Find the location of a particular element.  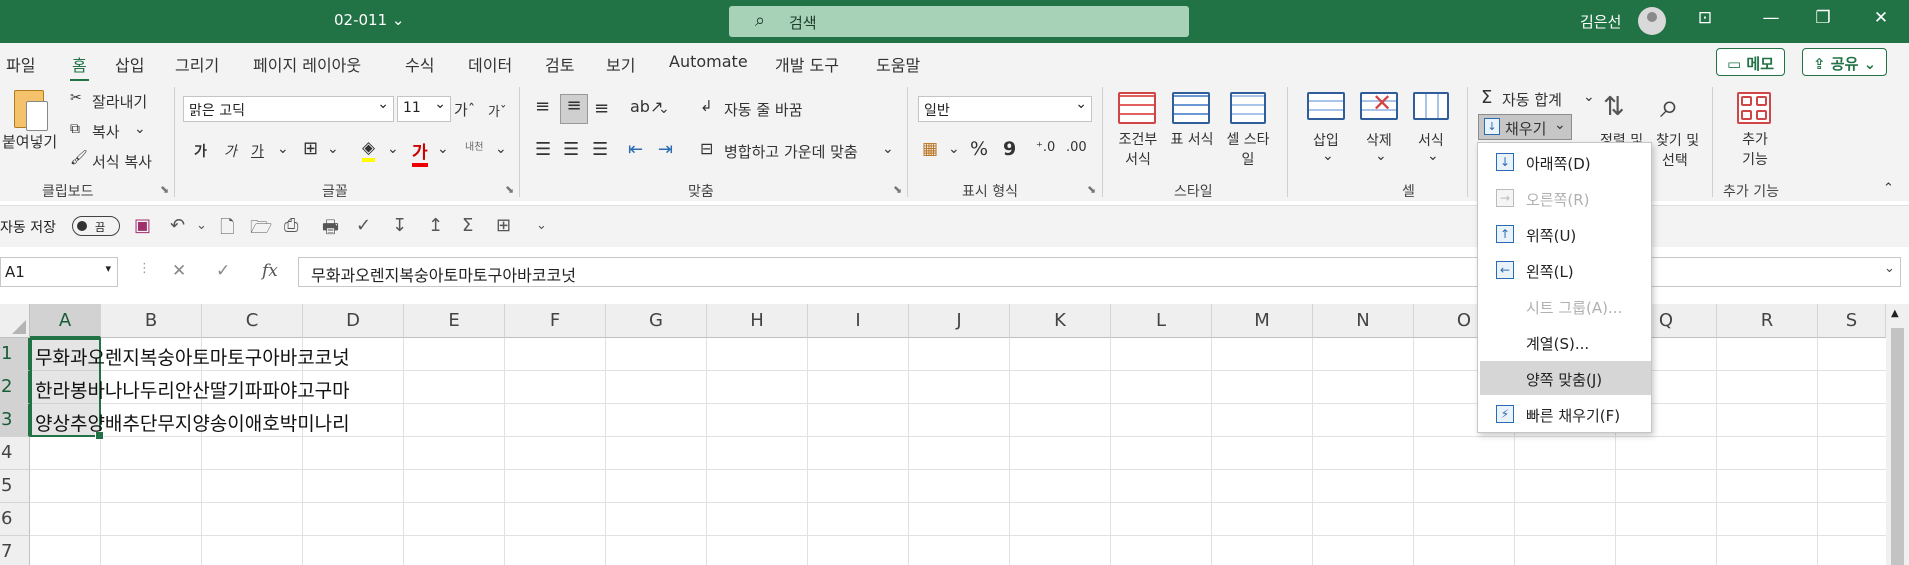

restore-icon: ❐ is located at coordinates (1823, 18).